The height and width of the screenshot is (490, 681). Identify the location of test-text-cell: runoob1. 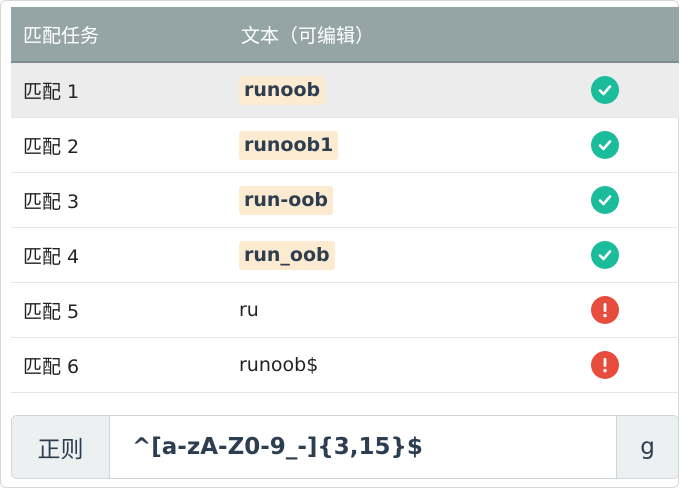
(411, 145).